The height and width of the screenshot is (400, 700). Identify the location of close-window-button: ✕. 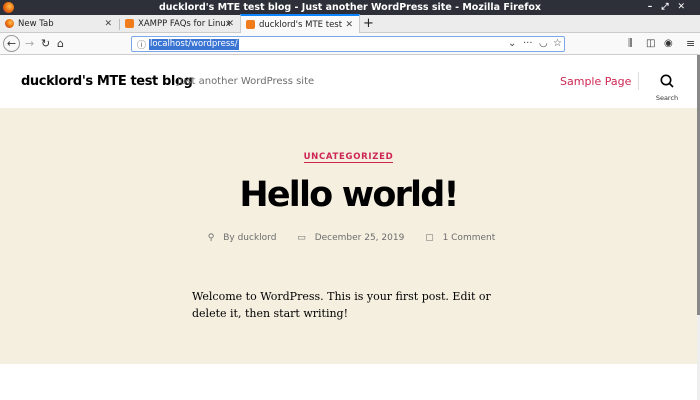
(685, 7).